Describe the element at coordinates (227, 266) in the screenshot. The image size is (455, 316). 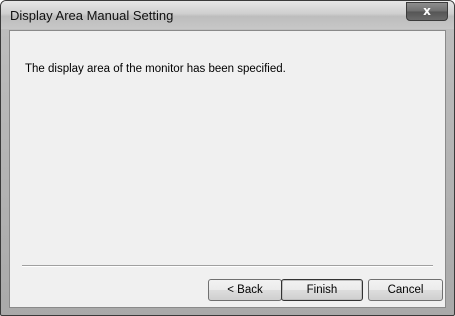
I see `button-separator` at that location.